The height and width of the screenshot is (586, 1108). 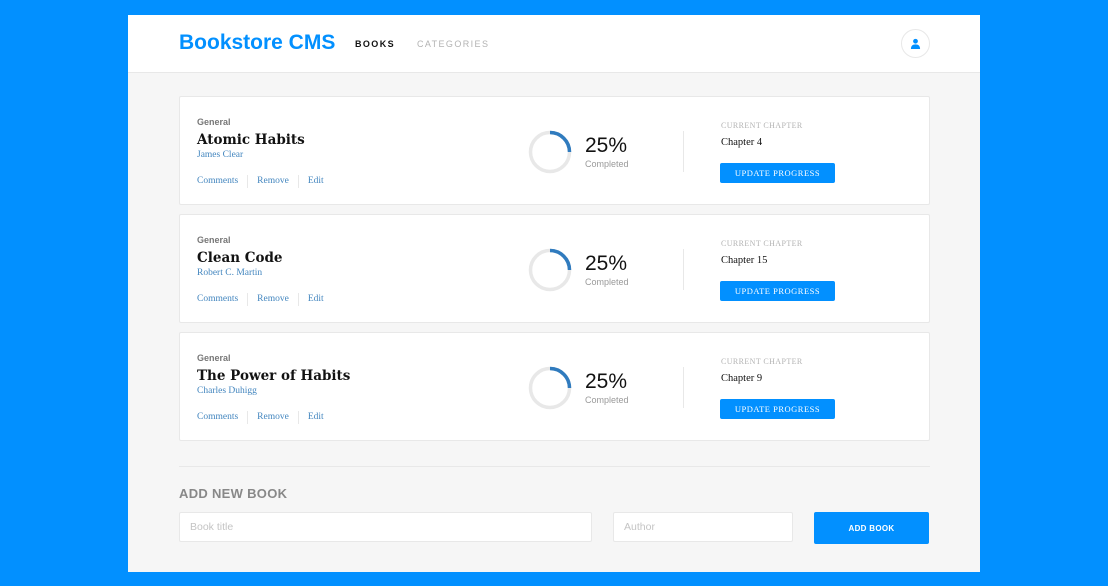 I want to click on form-divider, so click(x=554, y=466).